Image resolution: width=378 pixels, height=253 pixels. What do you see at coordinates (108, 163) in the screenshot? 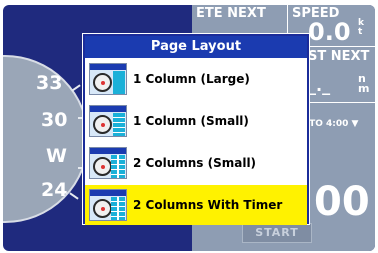
I see `layout-2-columns-small-icon` at bounding box center [108, 163].